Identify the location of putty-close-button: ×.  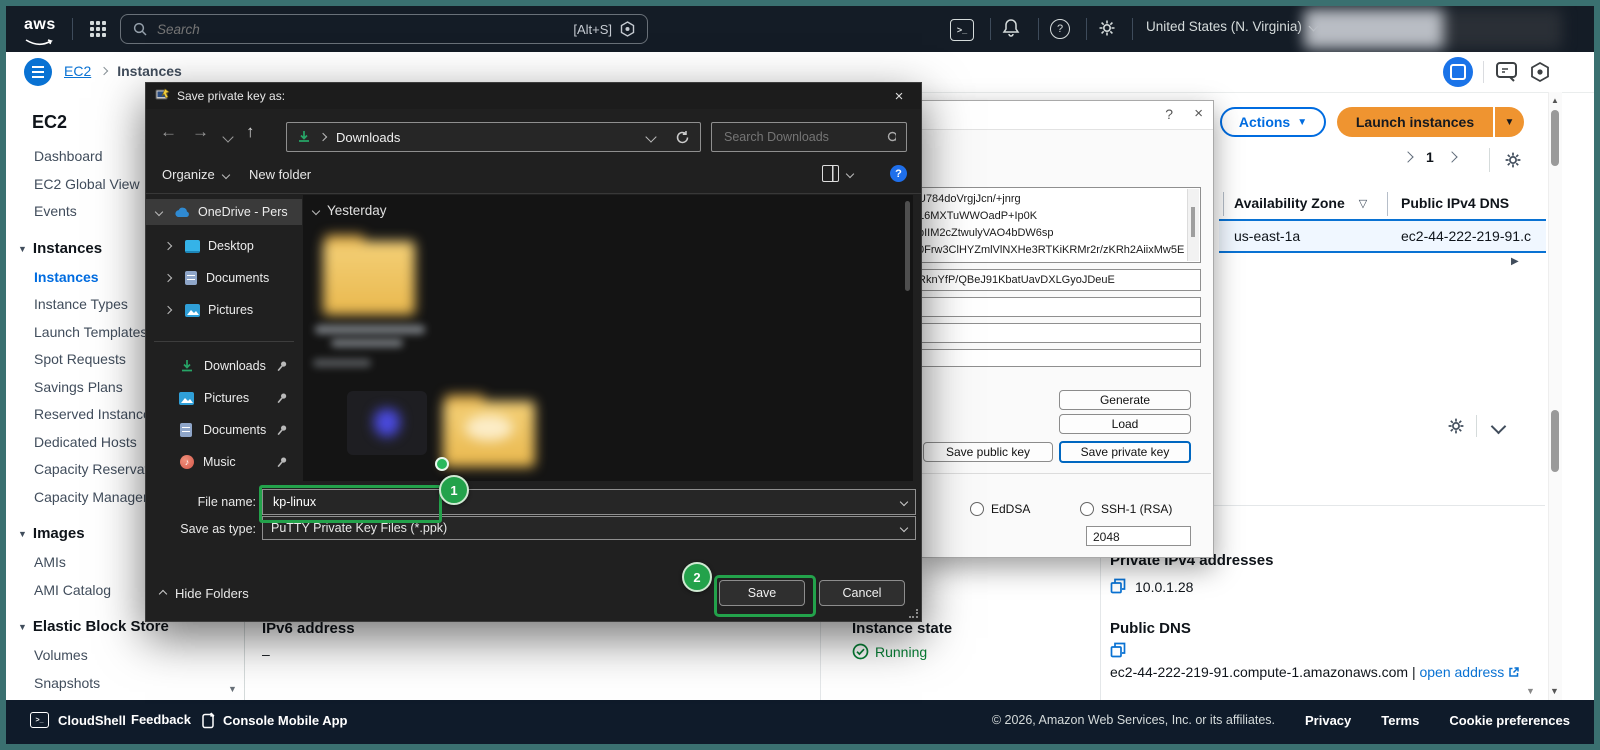
(1198, 113).